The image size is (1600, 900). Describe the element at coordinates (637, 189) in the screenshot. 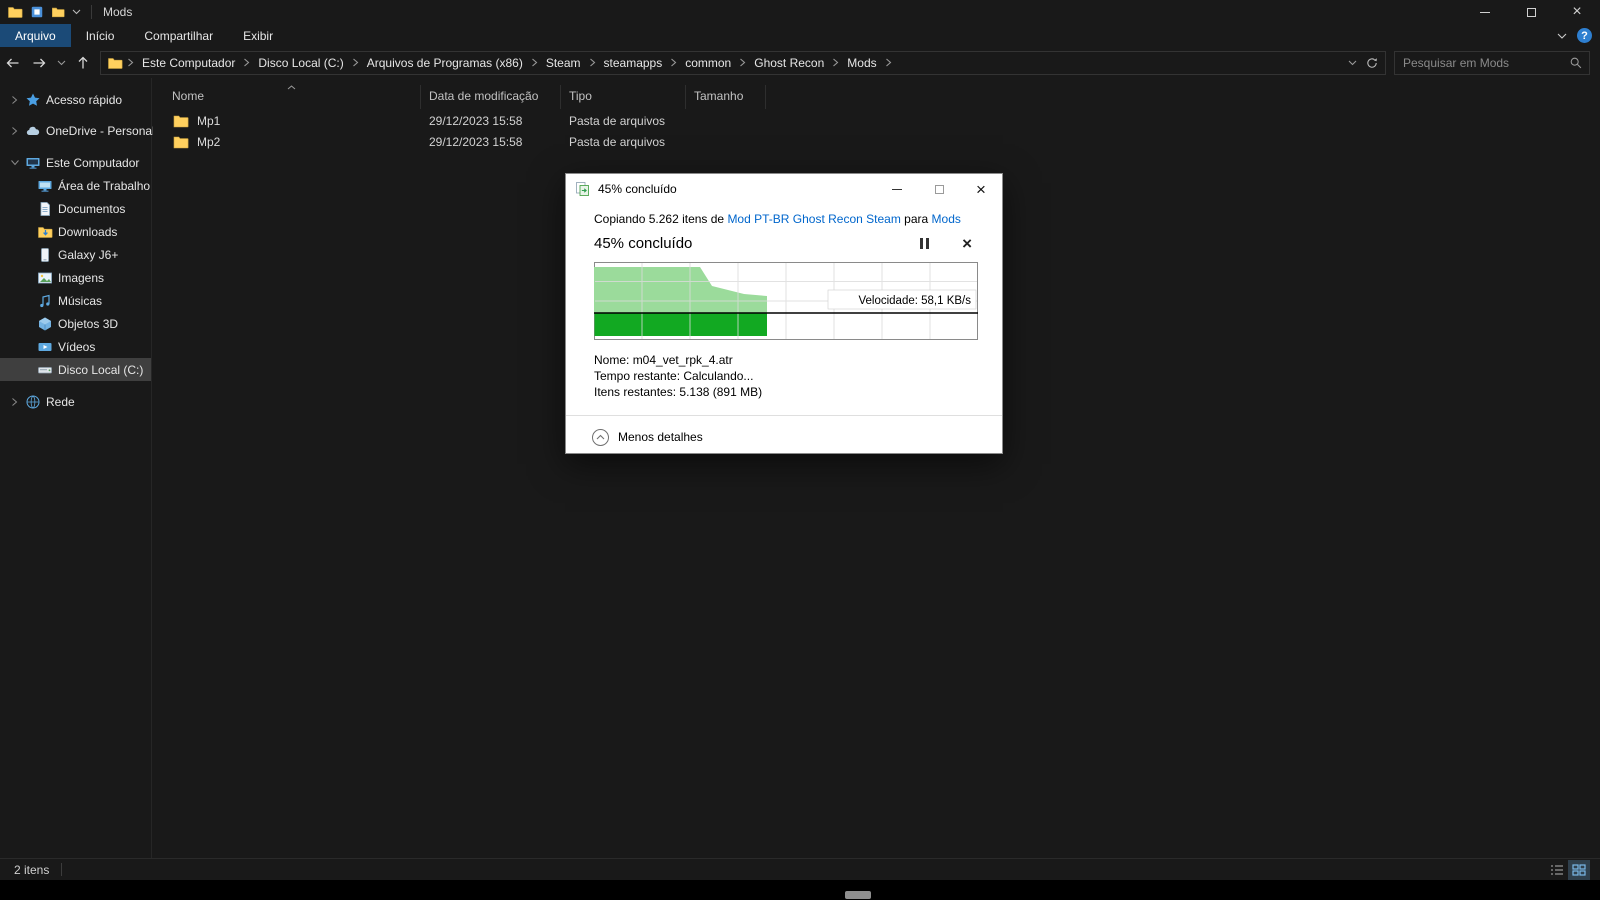

I see `dialog-title: 45% concluído` at that location.